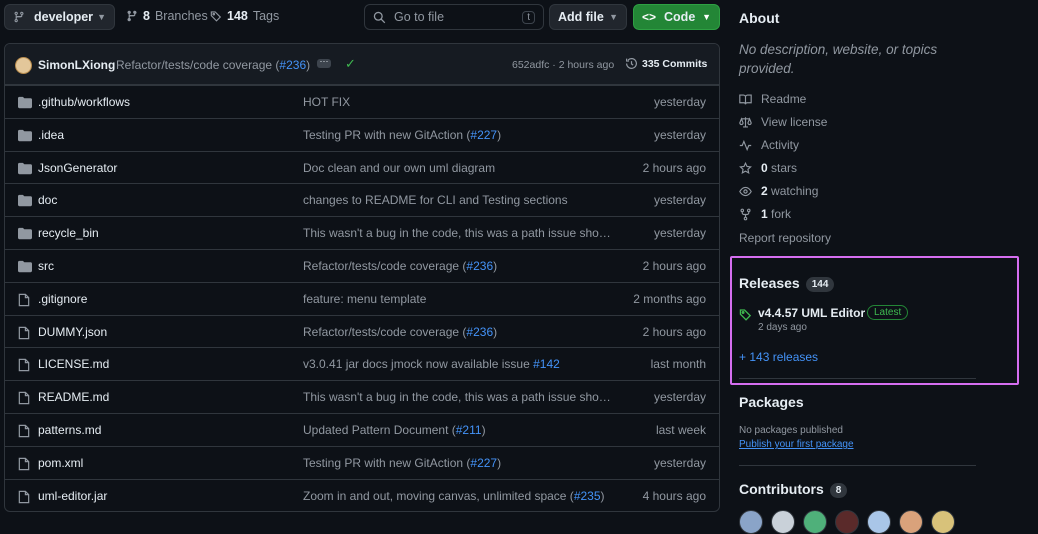 Image resolution: width=1038 pixels, height=534 pixels. What do you see at coordinates (793, 489) in the screenshot?
I see `contributors-heading: Contributors 8` at bounding box center [793, 489].